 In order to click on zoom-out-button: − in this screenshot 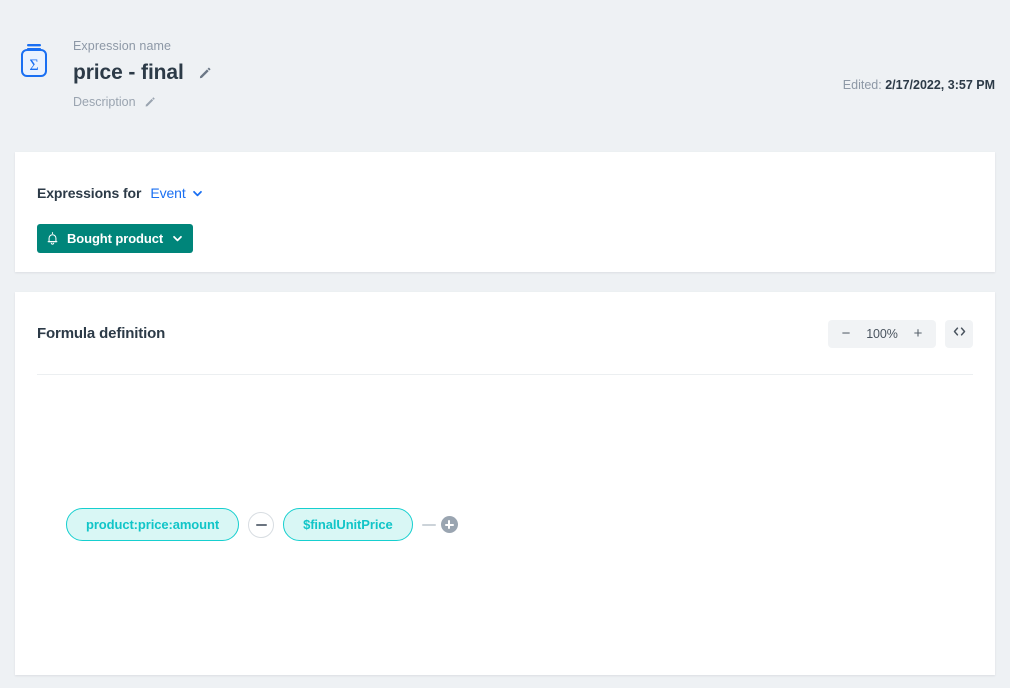, I will do `click(846, 334)`.